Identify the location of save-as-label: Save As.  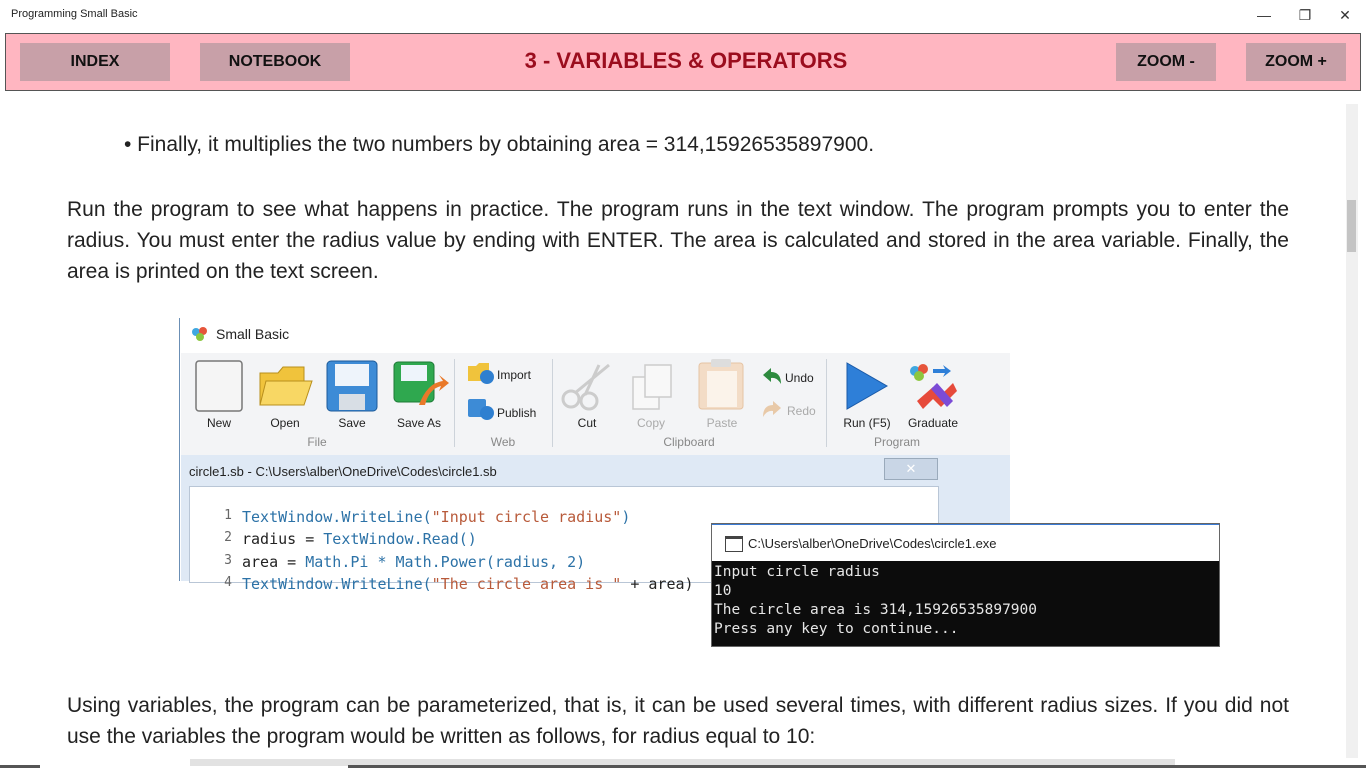
(419, 423).